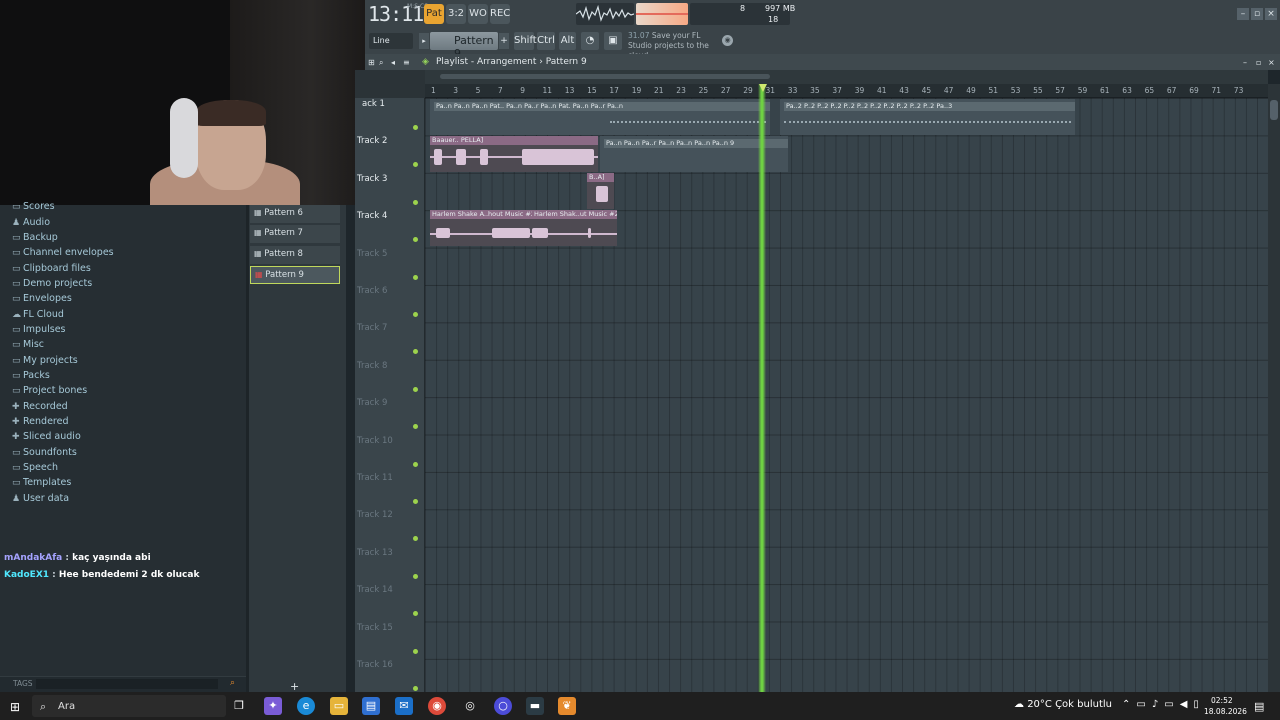 The height and width of the screenshot is (720, 1280). Describe the element at coordinates (372, 141) in the screenshot. I see `track-label: Track 2` at that location.